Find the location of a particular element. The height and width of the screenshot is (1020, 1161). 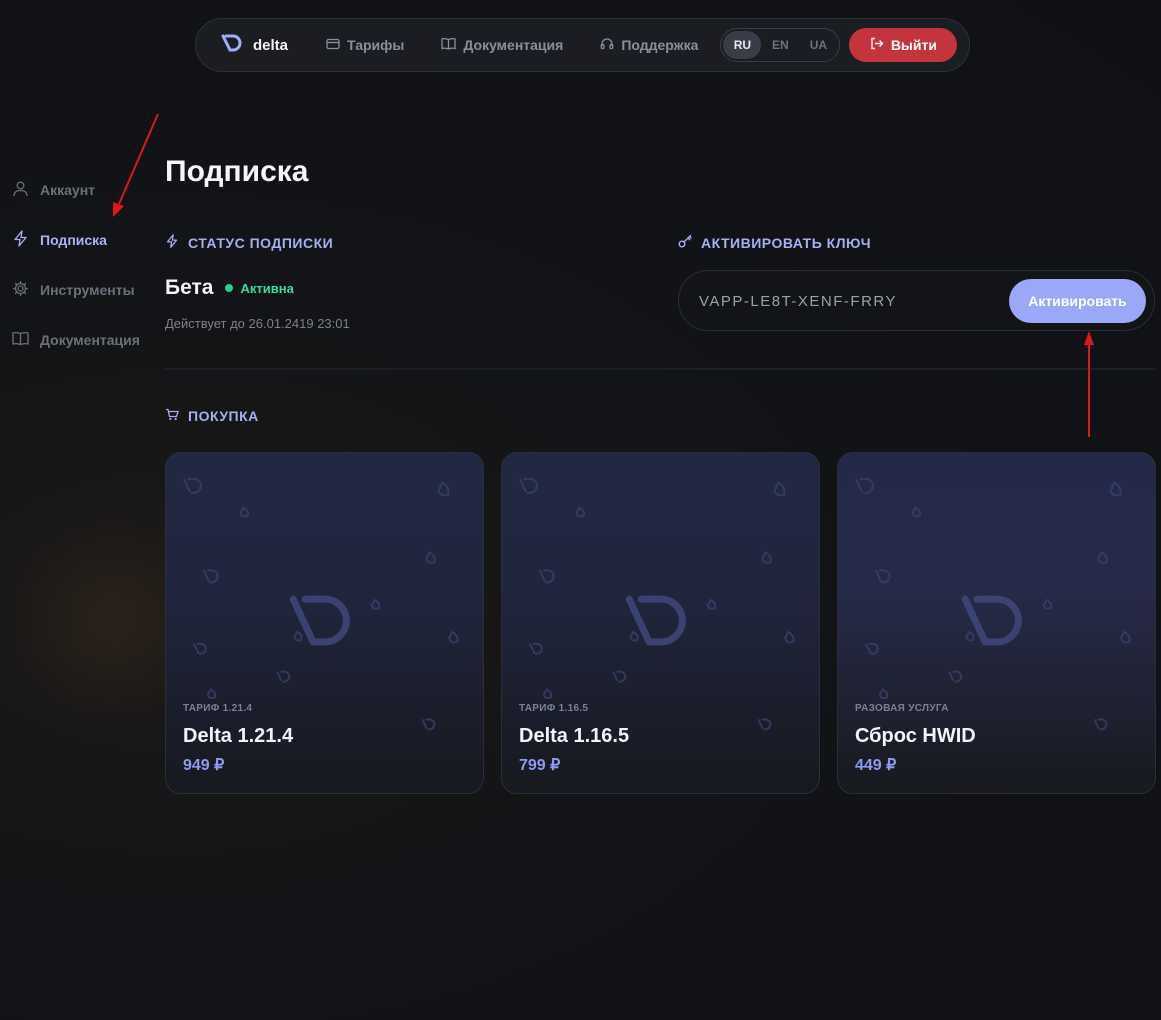

card-price: 449 ₽ is located at coordinates (876, 765).